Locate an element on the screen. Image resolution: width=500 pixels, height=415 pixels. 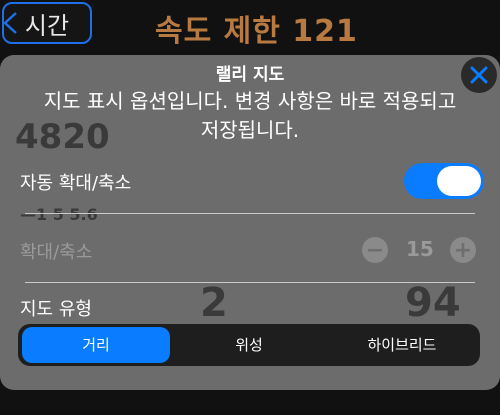
map-type-option-hybrid: 하이브리드 is located at coordinates (402, 345).